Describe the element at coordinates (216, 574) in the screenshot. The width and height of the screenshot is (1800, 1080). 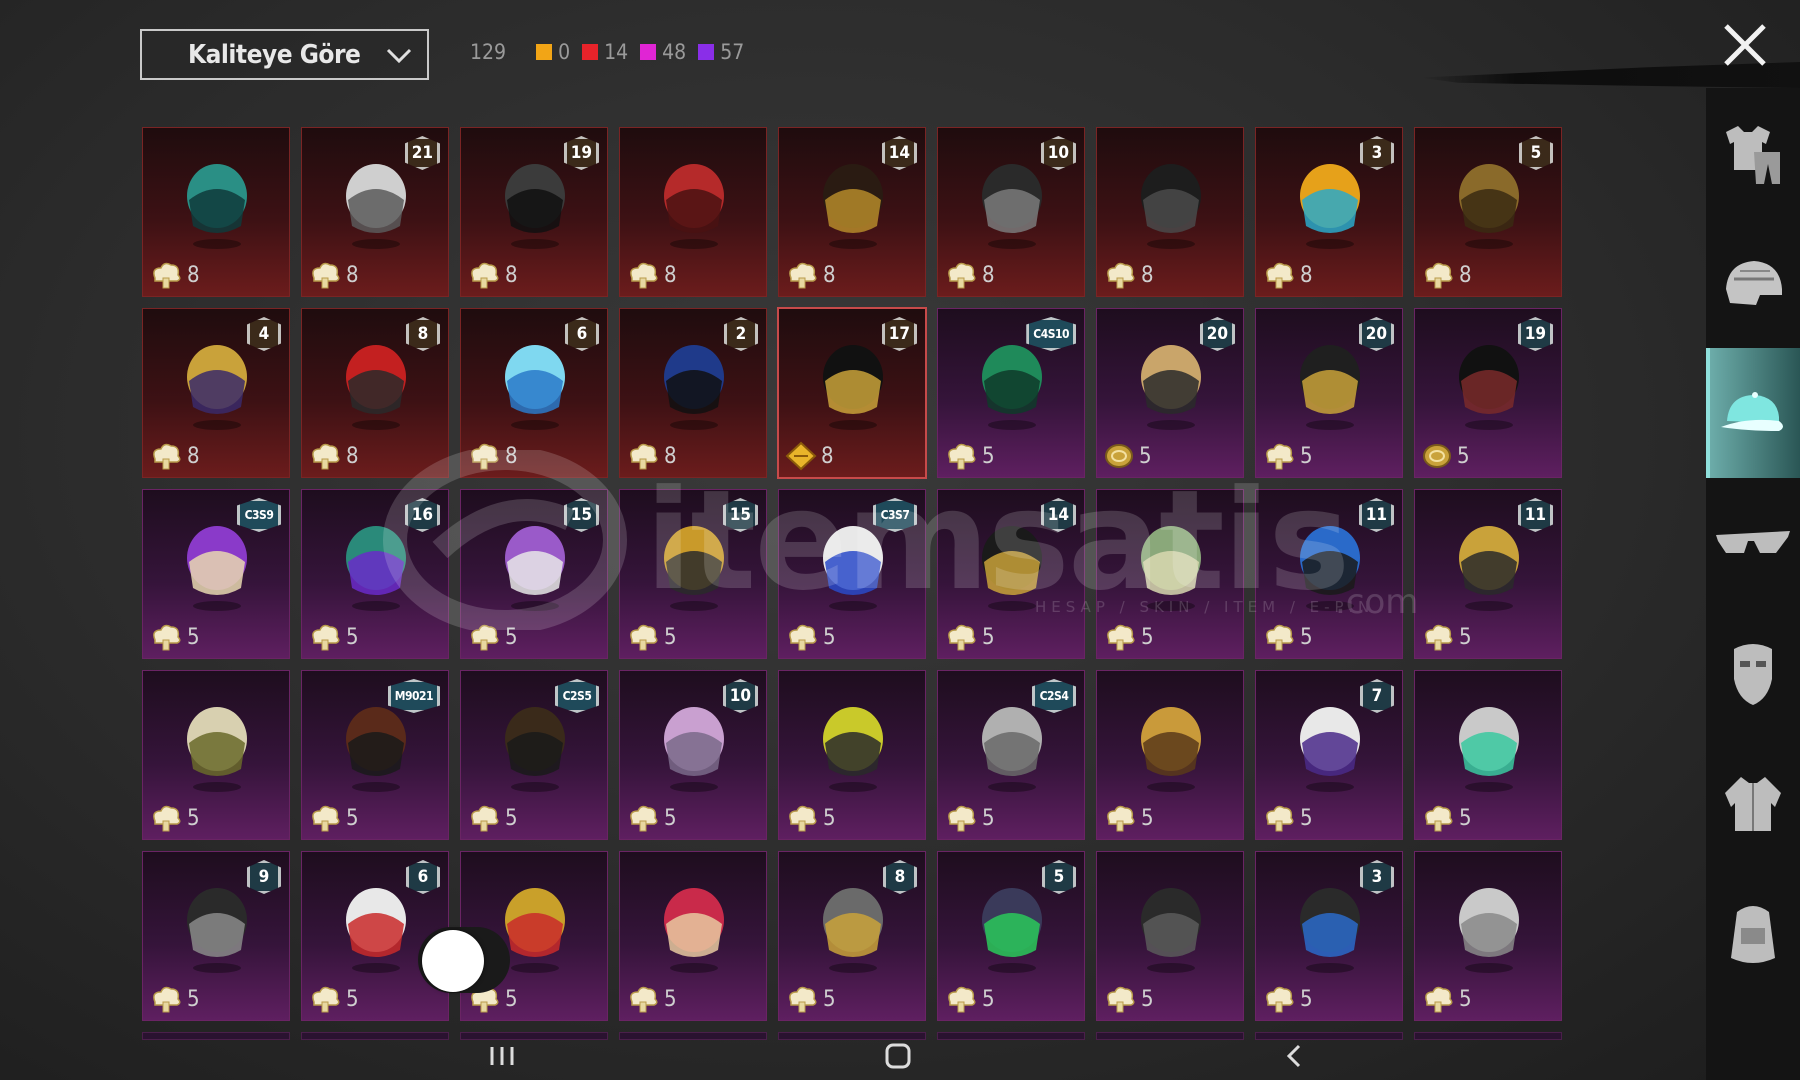
I see `list-item: C3S9 5` at that location.